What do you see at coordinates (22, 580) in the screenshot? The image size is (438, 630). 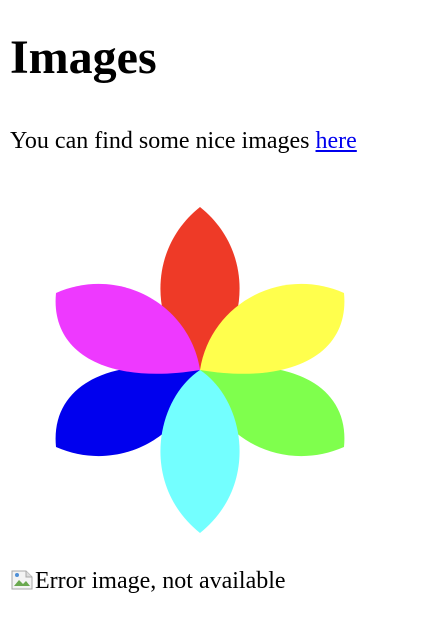 I see `broken-image-icon` at bounding box center [22, 580].